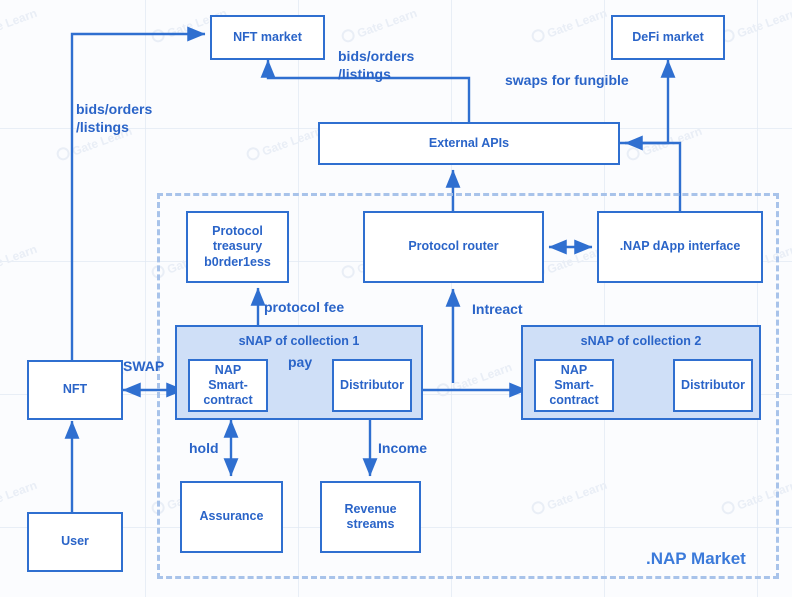  I want to click on node-nap-dapp-interface: .NAP dApp interface, so click(680, 247).